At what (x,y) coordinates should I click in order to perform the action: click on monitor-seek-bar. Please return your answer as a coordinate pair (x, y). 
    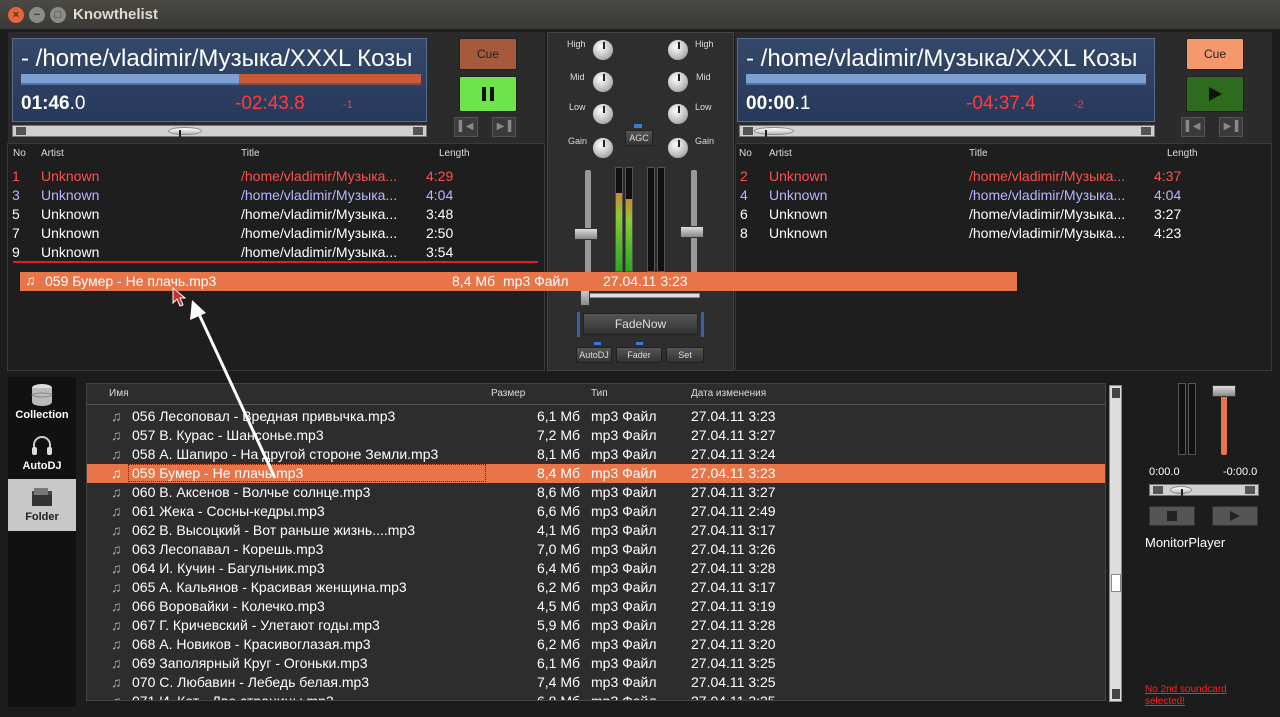
    Looking at the image, I should click on (1204, 490).